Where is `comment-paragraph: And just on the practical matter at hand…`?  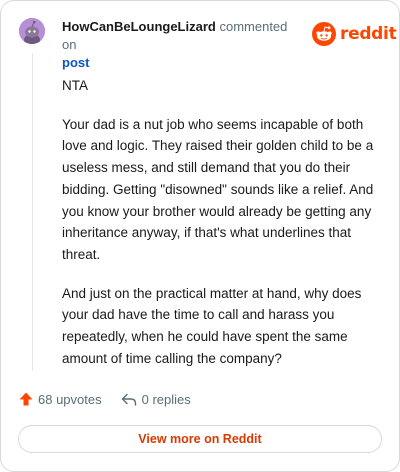
comment-paragraph: And just on the practical matter at hand… is located at coordinates (212, 325).